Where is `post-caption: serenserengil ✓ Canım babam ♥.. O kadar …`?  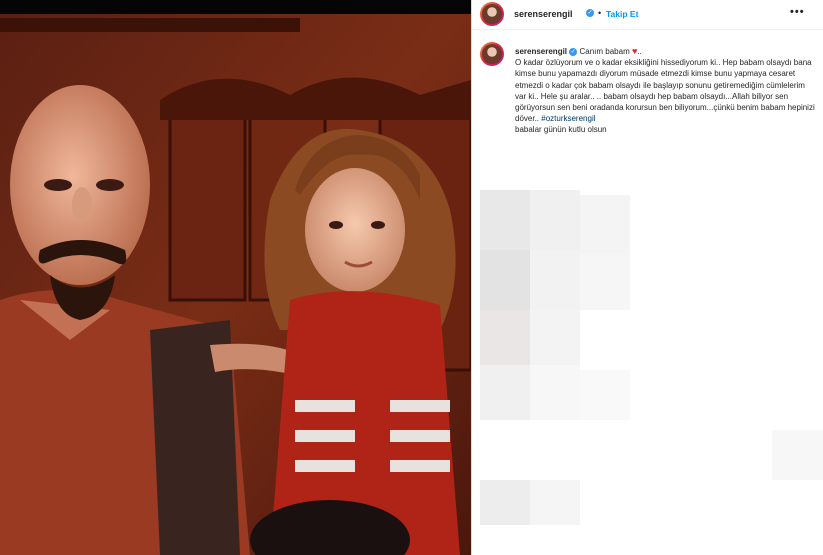 post-caption: serenserengil ✓ Canım babam ♥.. O kadar … is located at coordinates (665, 90).